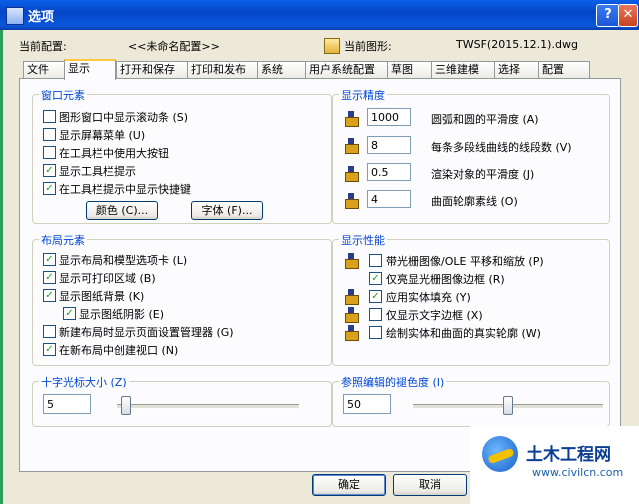 The height and width of the screenshot is (504, 639). Describe the element at coordinates (114, 153) in the screenshot. I see `large-buttons-label: 在工具栏中使用大按钮` at that location.